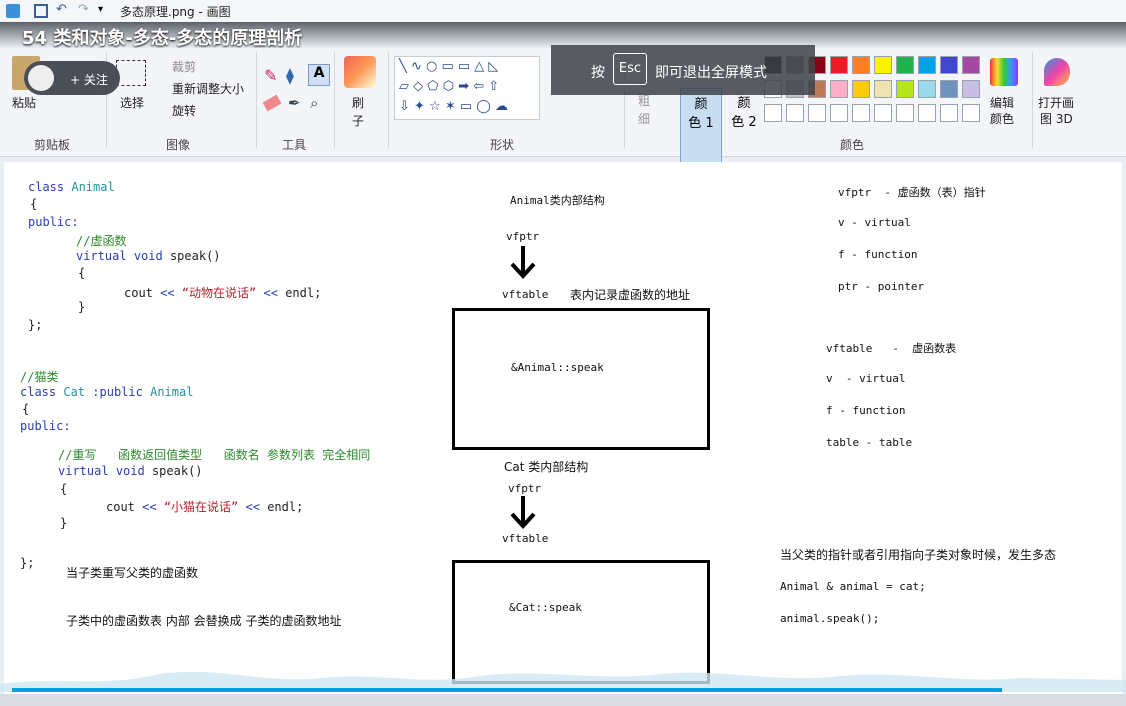 This screenshot has width=1126, height=706. What do you see at coordinates (314, 103) in the screenshot?
I see `magnifier-icon: ⌕` at bounding box center [314, 103].